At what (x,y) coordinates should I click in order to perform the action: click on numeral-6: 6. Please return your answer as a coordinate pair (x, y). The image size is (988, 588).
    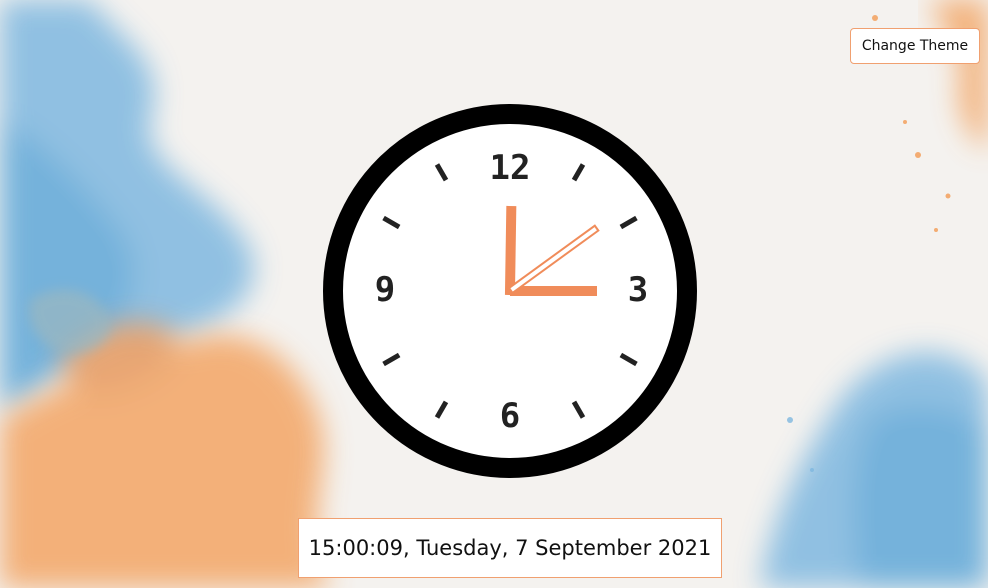
    Looking at the image, I should click on (510, 416).